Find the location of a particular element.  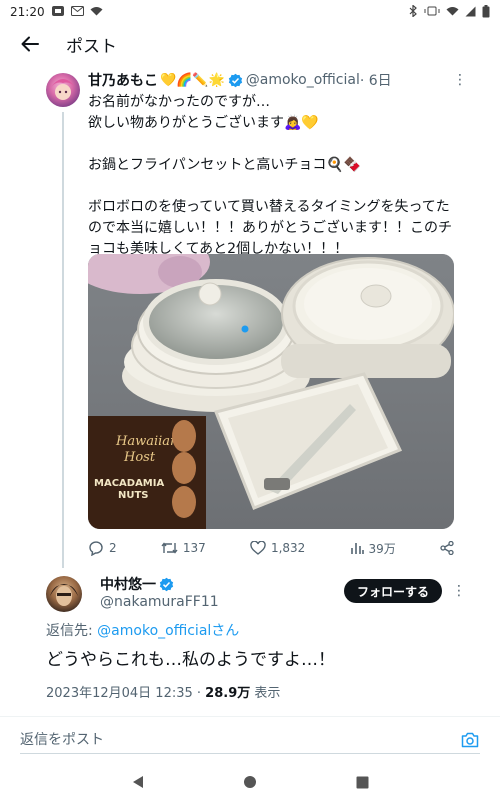

page-title: ポスト is located at coordinates (91, 46).